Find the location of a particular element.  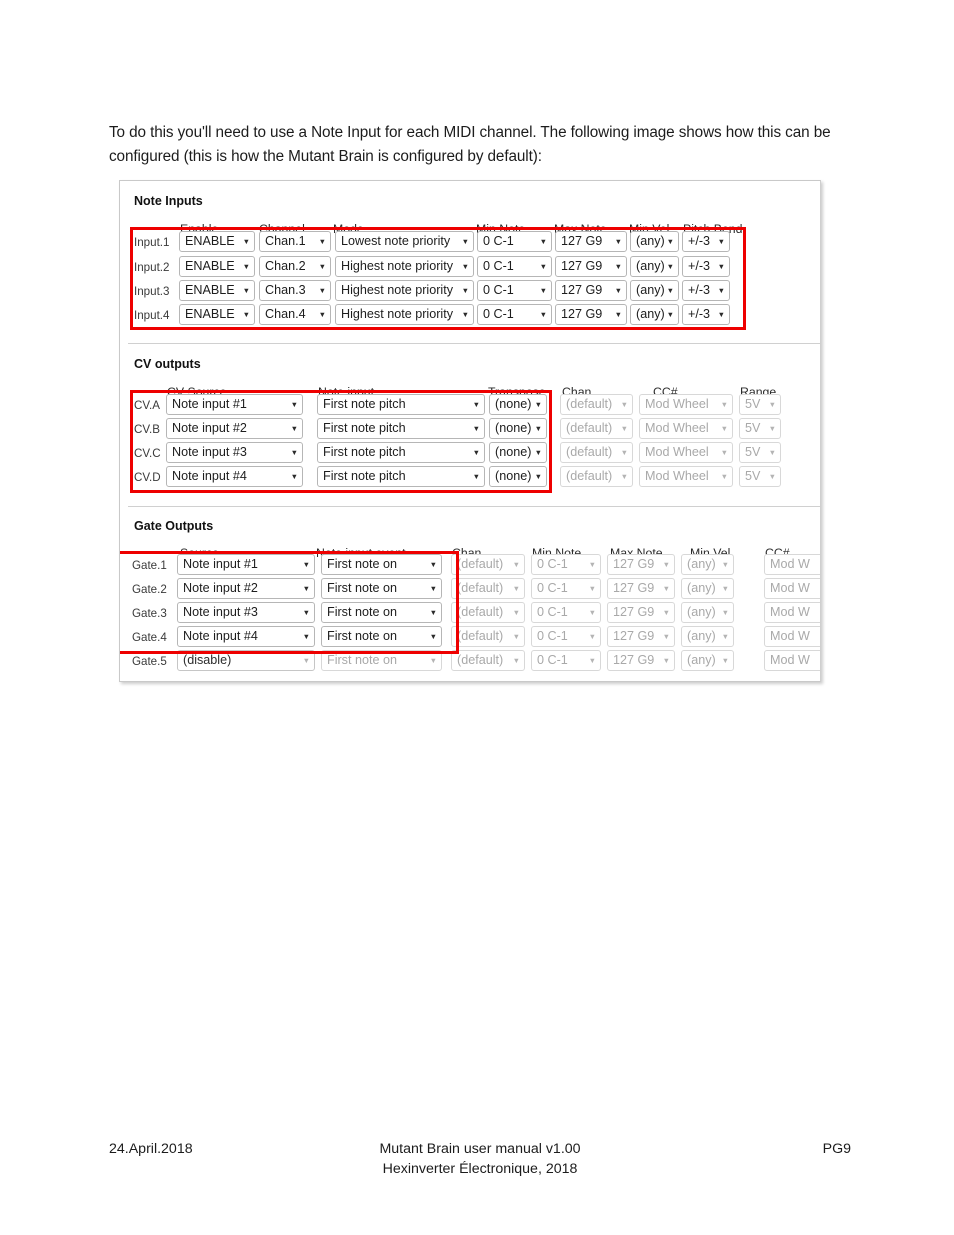

cv-source-select: Note input #2 is located at coordinates (234, 428).